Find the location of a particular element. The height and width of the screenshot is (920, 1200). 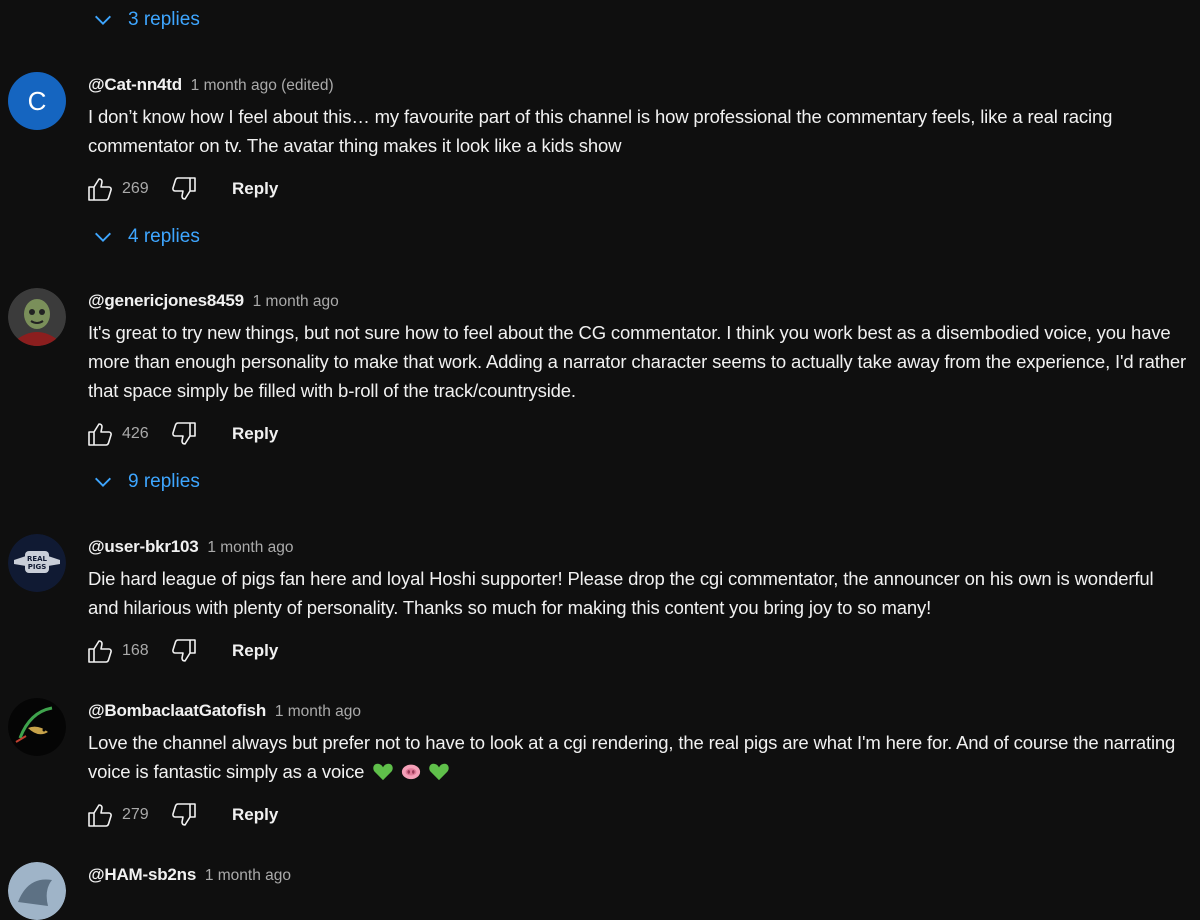

replies-count-label: 3 replies is located at coordinates (164, 19).